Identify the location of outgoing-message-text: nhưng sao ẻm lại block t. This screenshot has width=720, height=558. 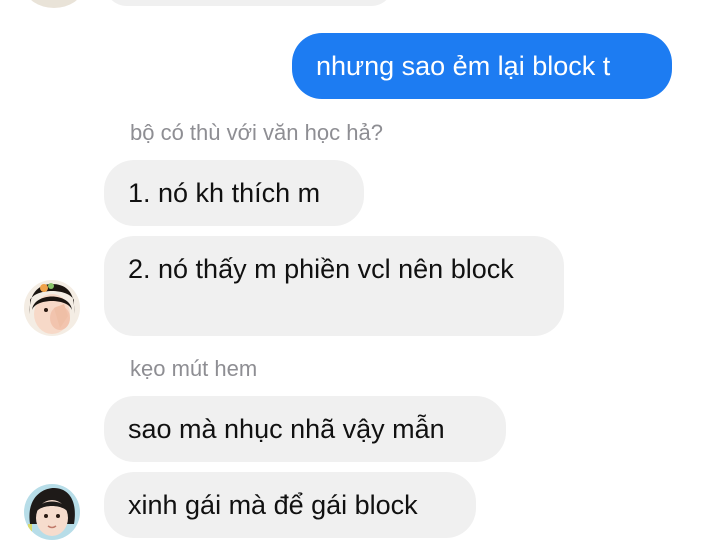
(463, 66).